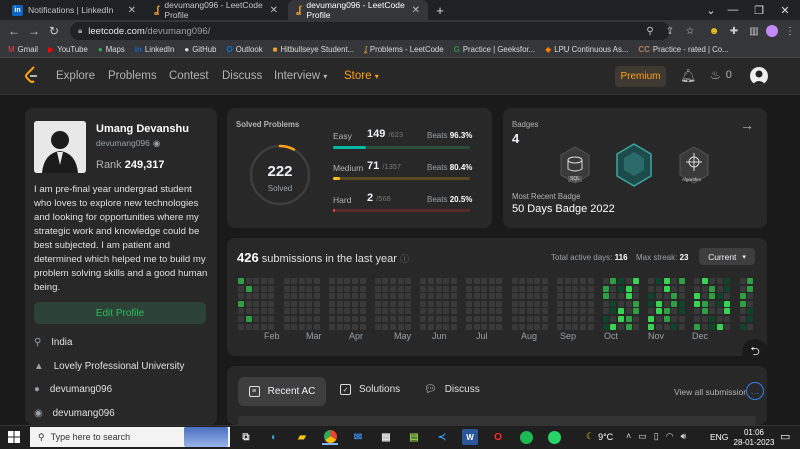  Describe the element at coordinates (75, 76) in the screenshot. I see `nav-explore: Explore` at that location.